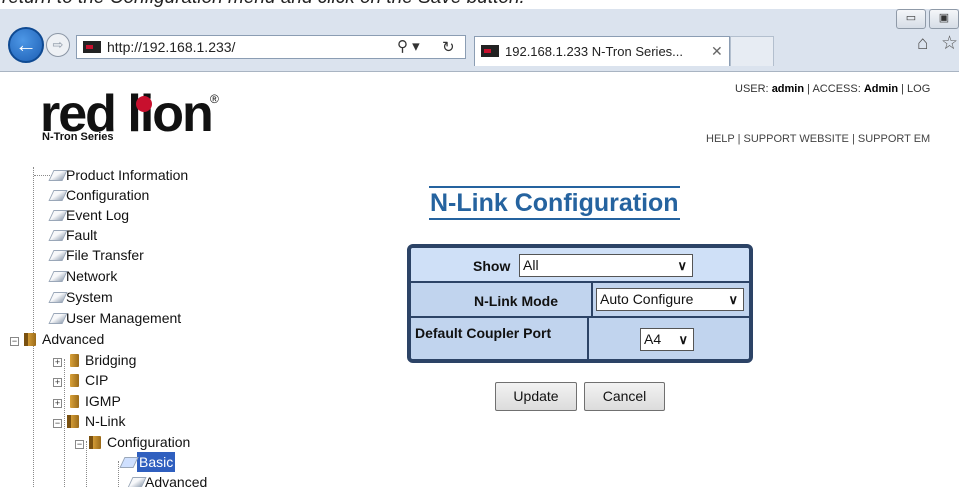  What do you see at coordinates (624, 396) in the screenshot?
I see `cancel-button: Cancel` at bounding box center [624, 396].